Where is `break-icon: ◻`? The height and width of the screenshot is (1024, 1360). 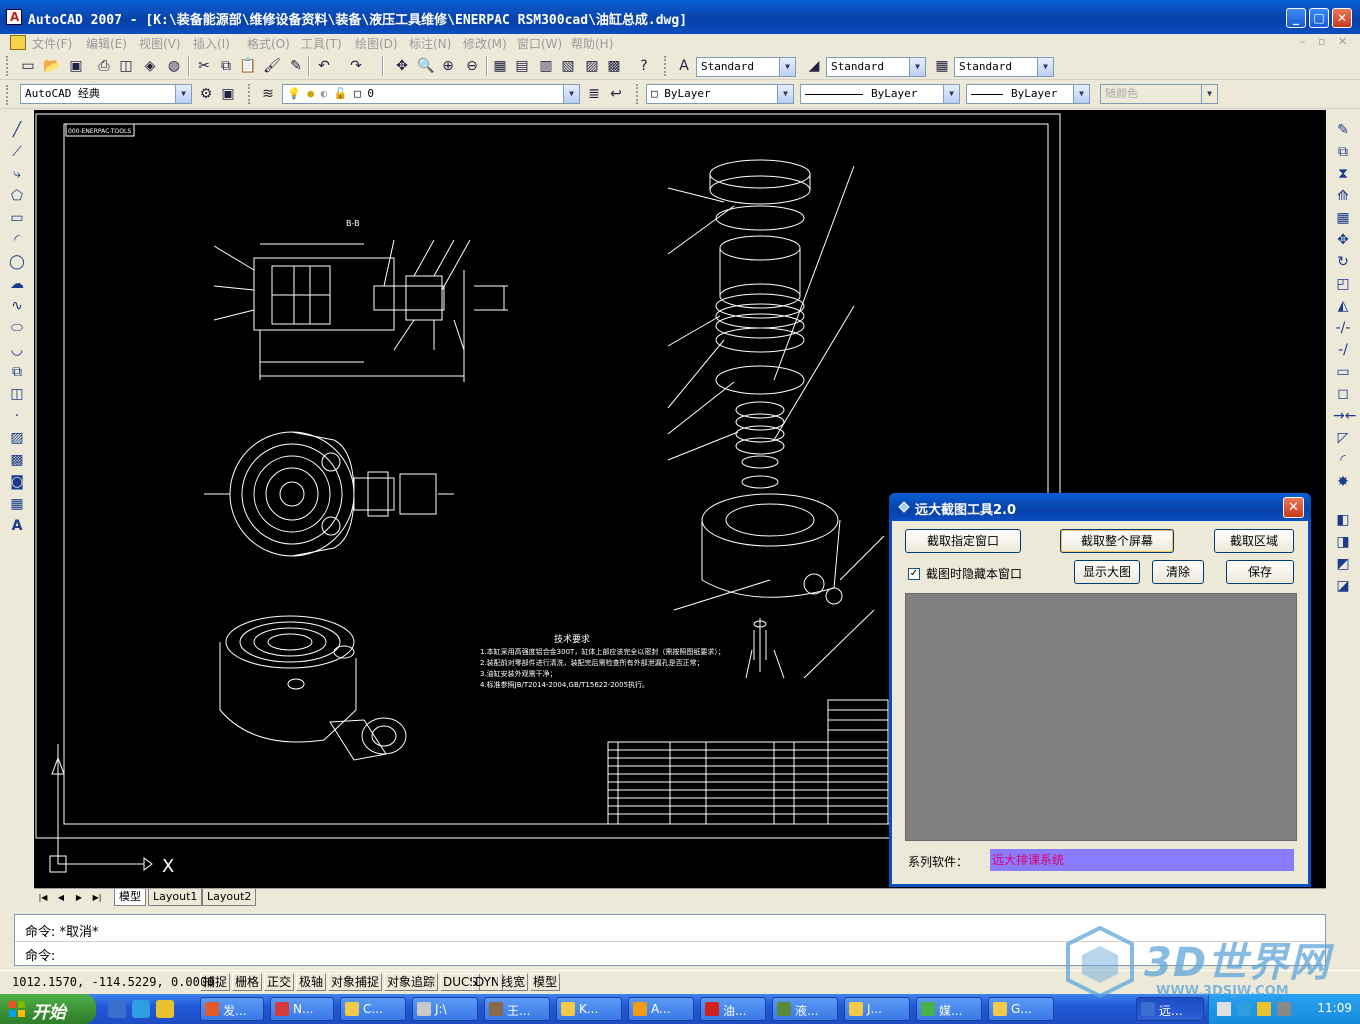
break-icon: ◻ is located at coordinates (1343, 394).